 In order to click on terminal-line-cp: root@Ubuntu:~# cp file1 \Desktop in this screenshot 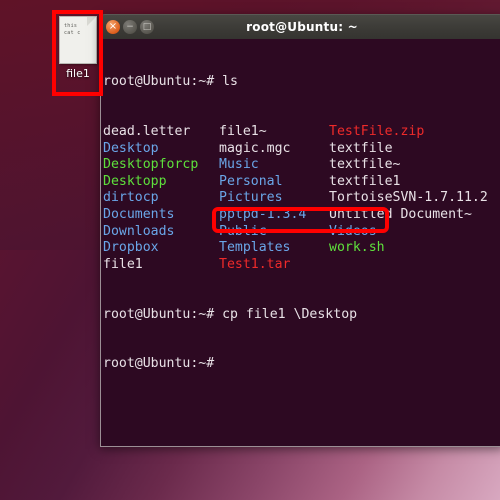, I will do `click(301, 315)`.